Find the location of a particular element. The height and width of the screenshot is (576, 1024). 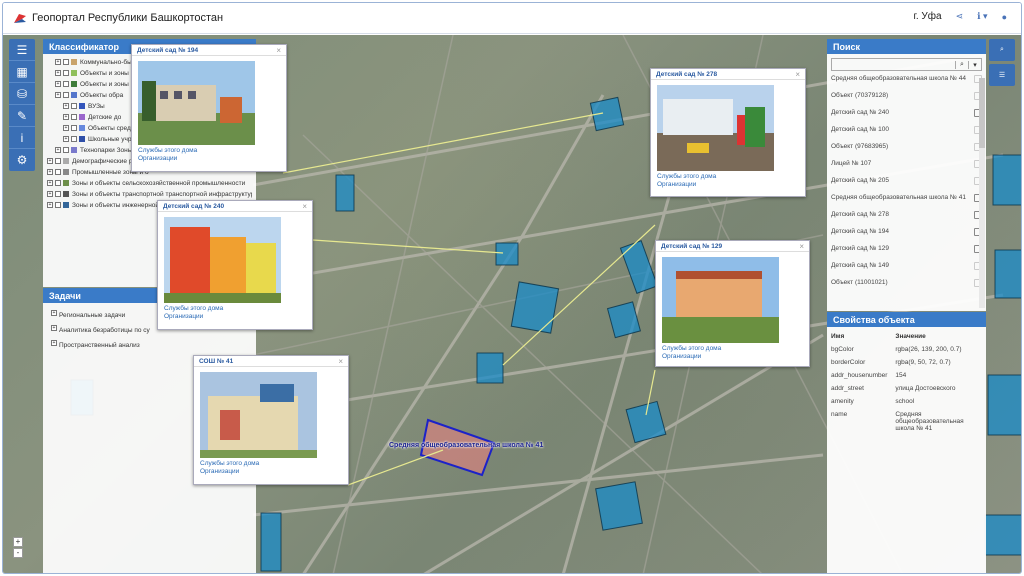

scrollbar is located at coordinates (982, 193).